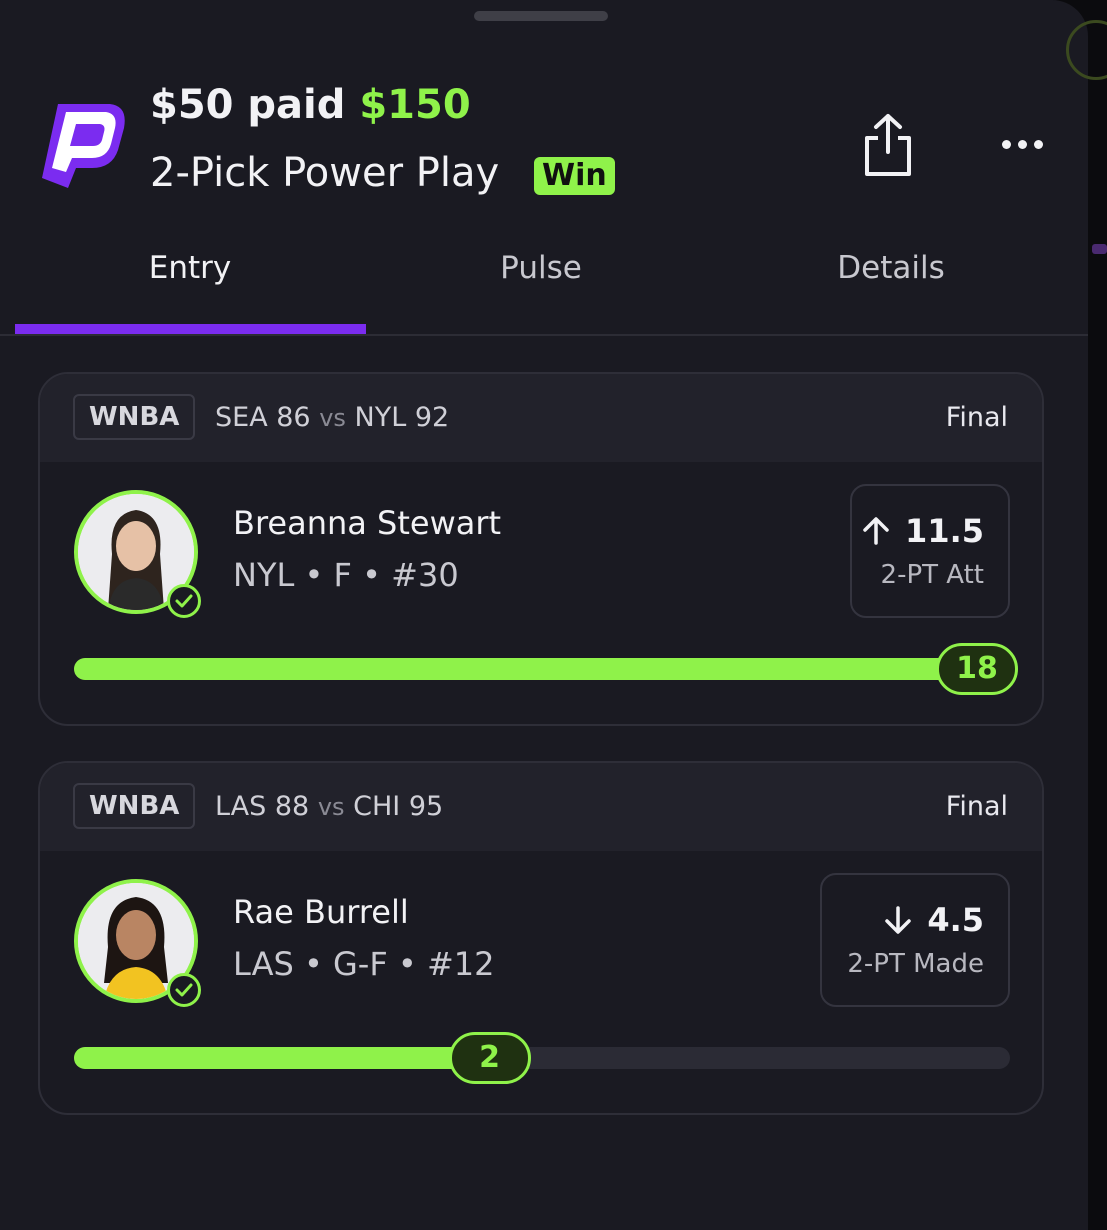 The width and height of the screenshot is (1107, 1230). I want to click on prizepicks-logo-icon, so click(83, 146).